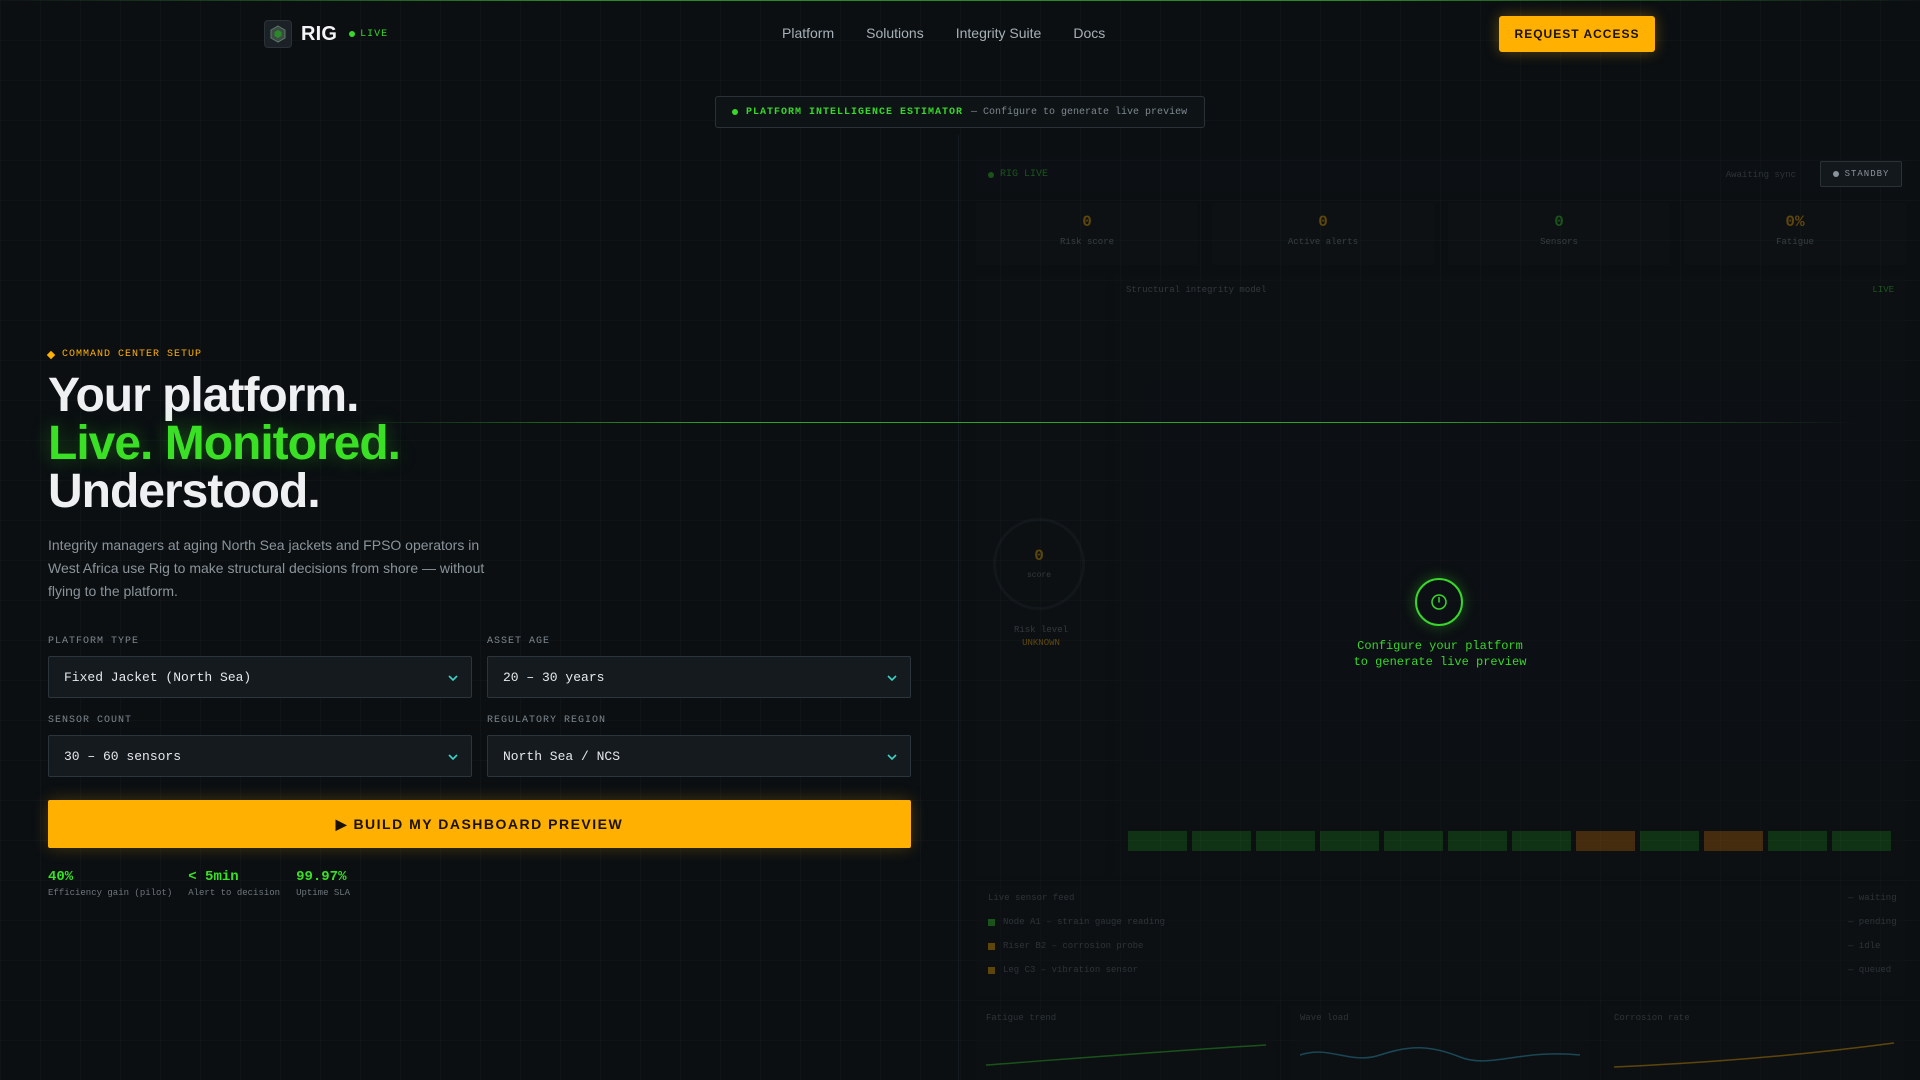 This screenshot has width=1920, height=1080. What do you see at coordinates (1039, 556) in the screenshot?
I see `gauge-value: 0` at bounding box center [1039, 556].